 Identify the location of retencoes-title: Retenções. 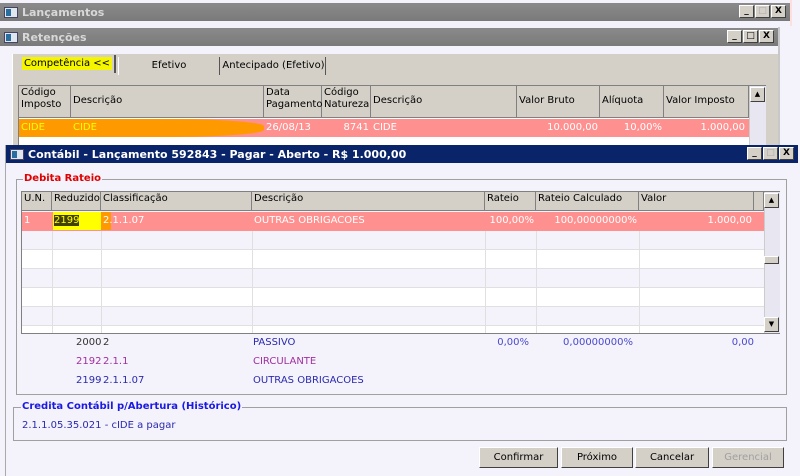
(54, 37).